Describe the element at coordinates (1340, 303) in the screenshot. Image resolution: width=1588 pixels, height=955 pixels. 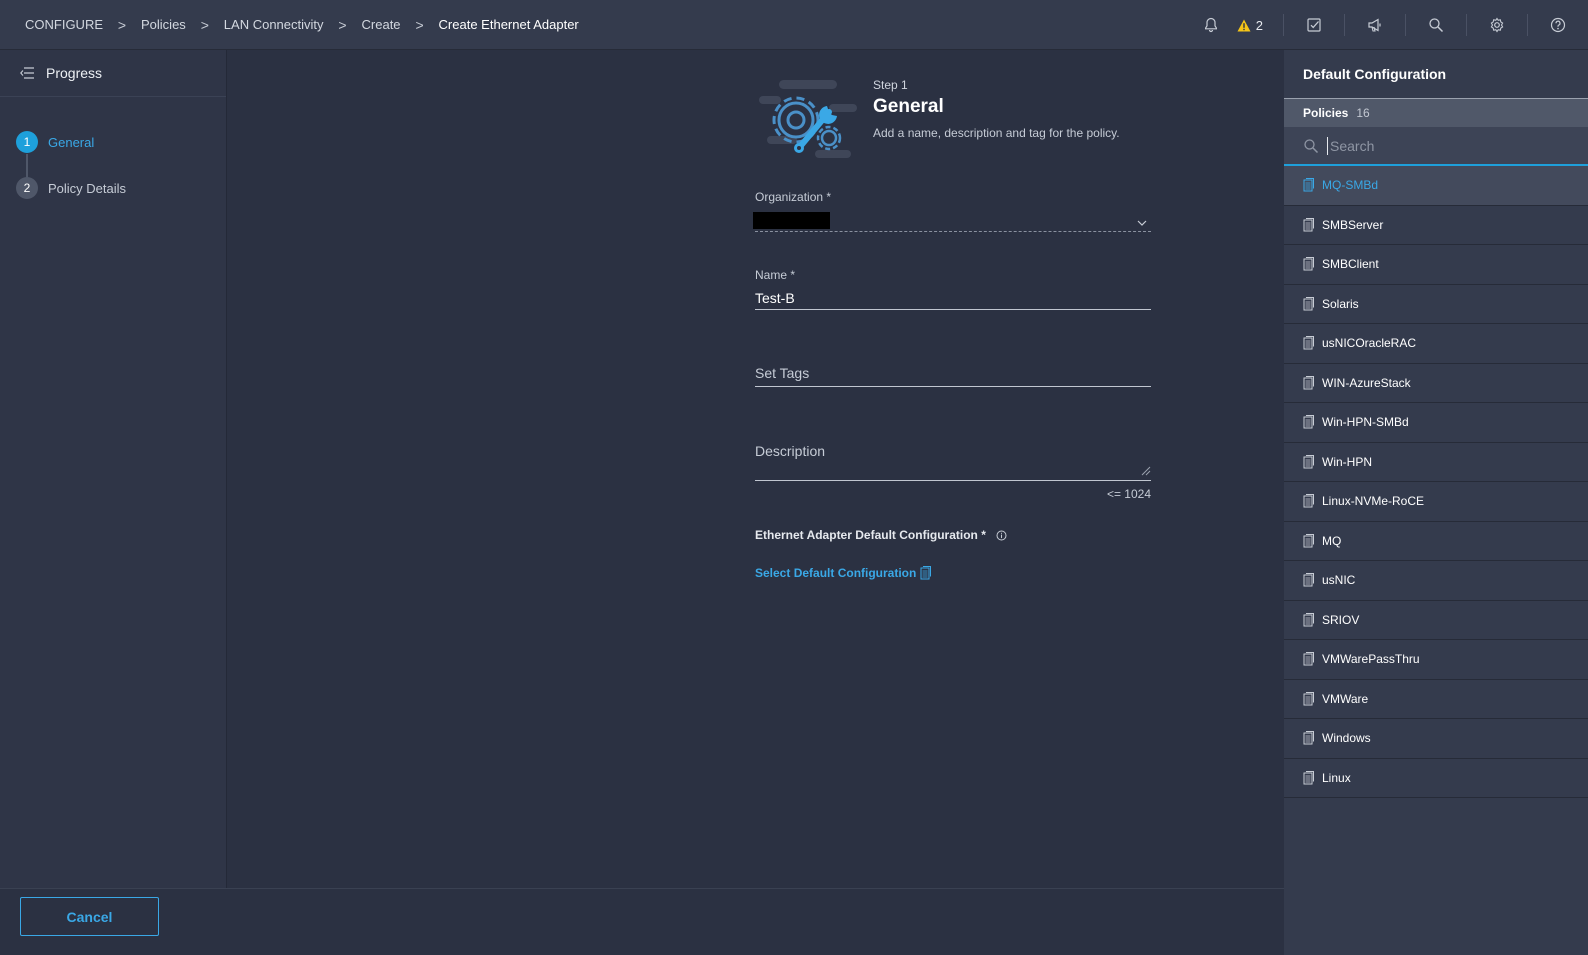
I see `policy-label: Solaris` at that location.